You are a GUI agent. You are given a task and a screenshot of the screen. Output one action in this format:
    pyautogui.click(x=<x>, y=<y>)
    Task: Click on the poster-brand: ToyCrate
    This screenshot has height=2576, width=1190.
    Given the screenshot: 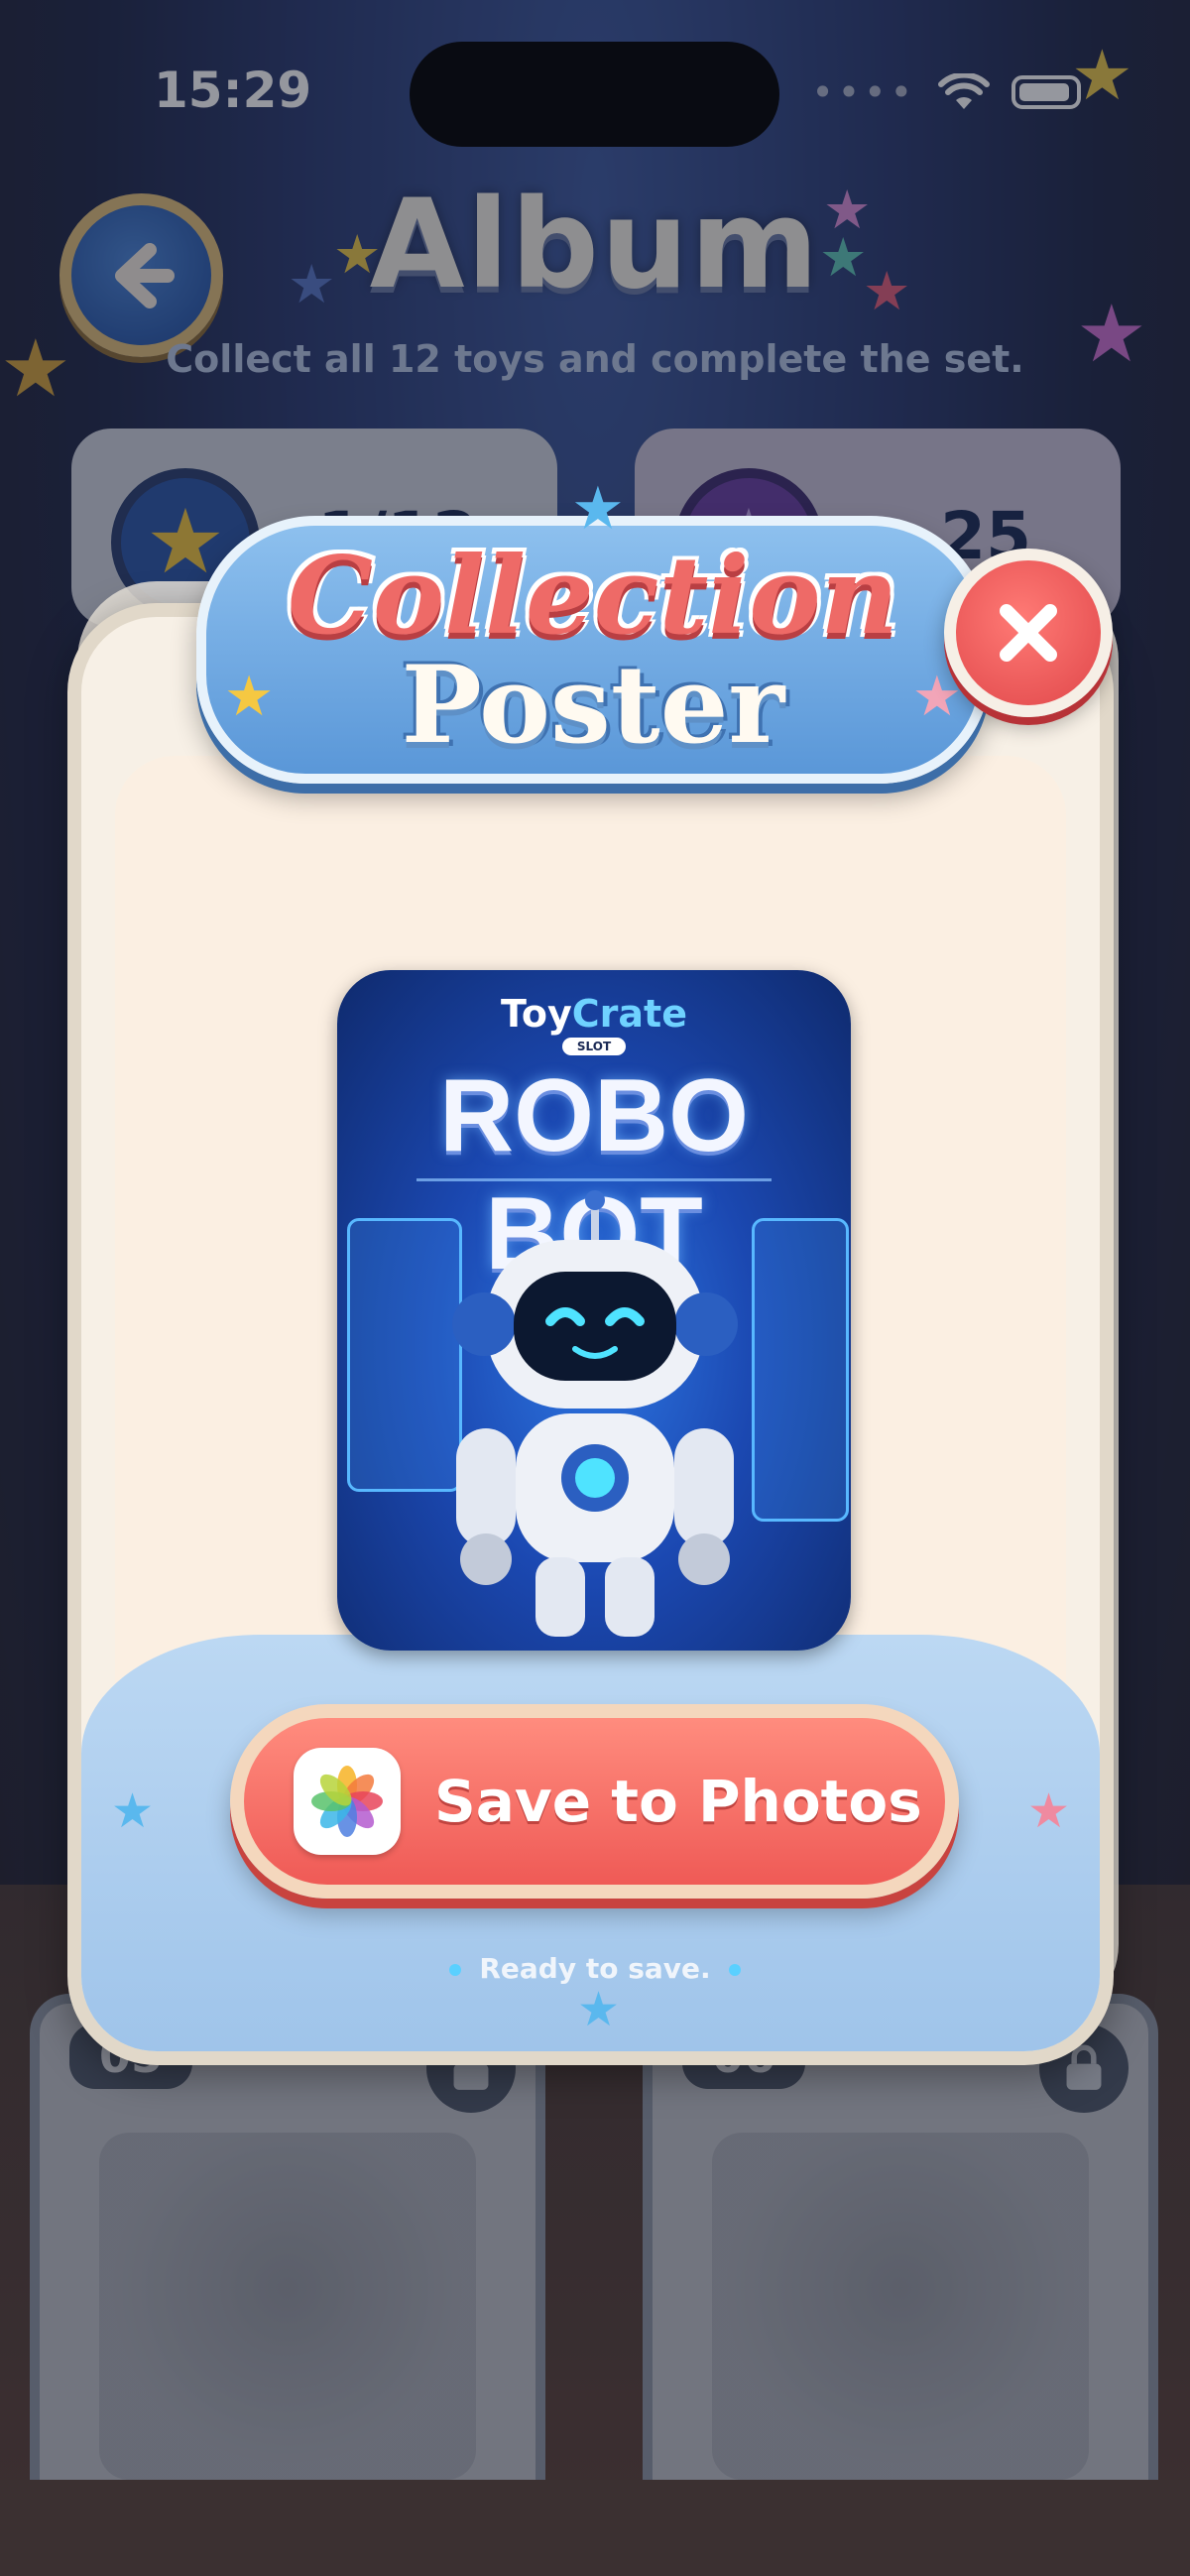 What is the action you would take?
    pyautogui.click(x=594, y=1014)
    